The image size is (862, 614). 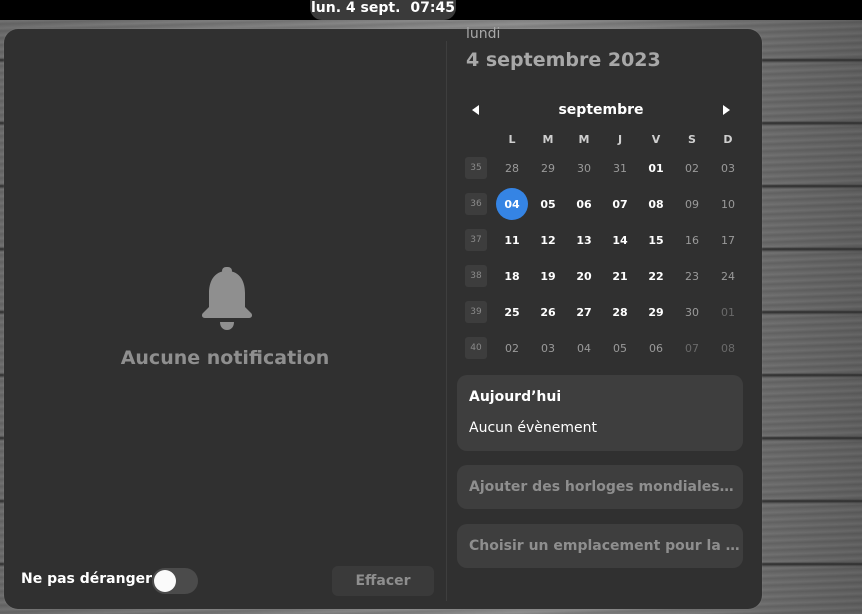 What do you see at coordinates (512, 276) in the screenshot?
I see `calendar-day: 18` at bounding box center [512, 276].